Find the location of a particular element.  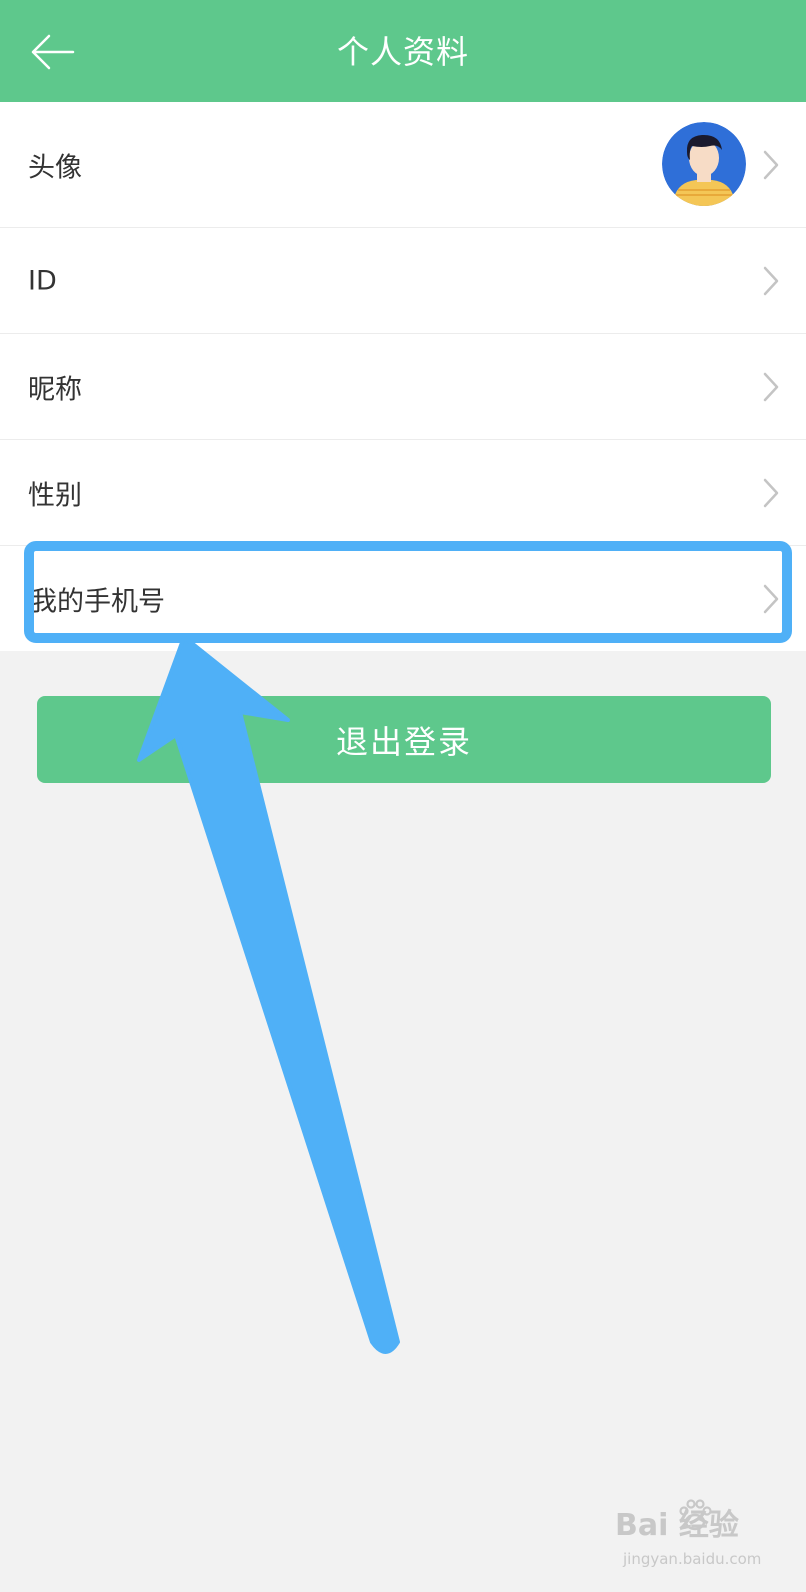

gender-row-label: 性别 is located at coordinates (55, 495).